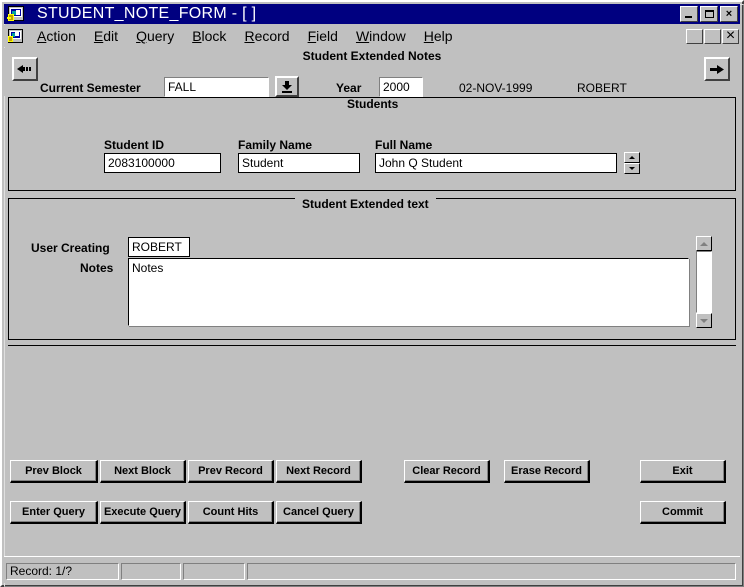  I want to click on close-button: ×, so click(729, 14).